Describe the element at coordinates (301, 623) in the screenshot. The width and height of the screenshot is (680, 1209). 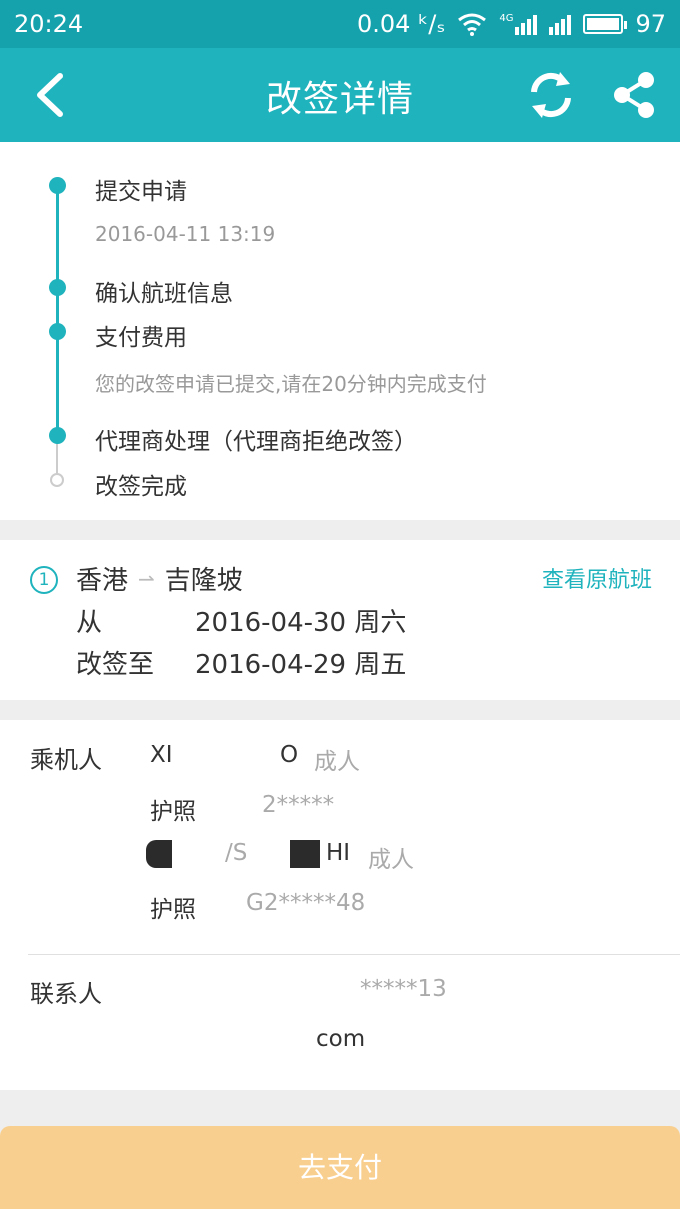
I see `from-date-value: 2016-04-30 周六` at that location.